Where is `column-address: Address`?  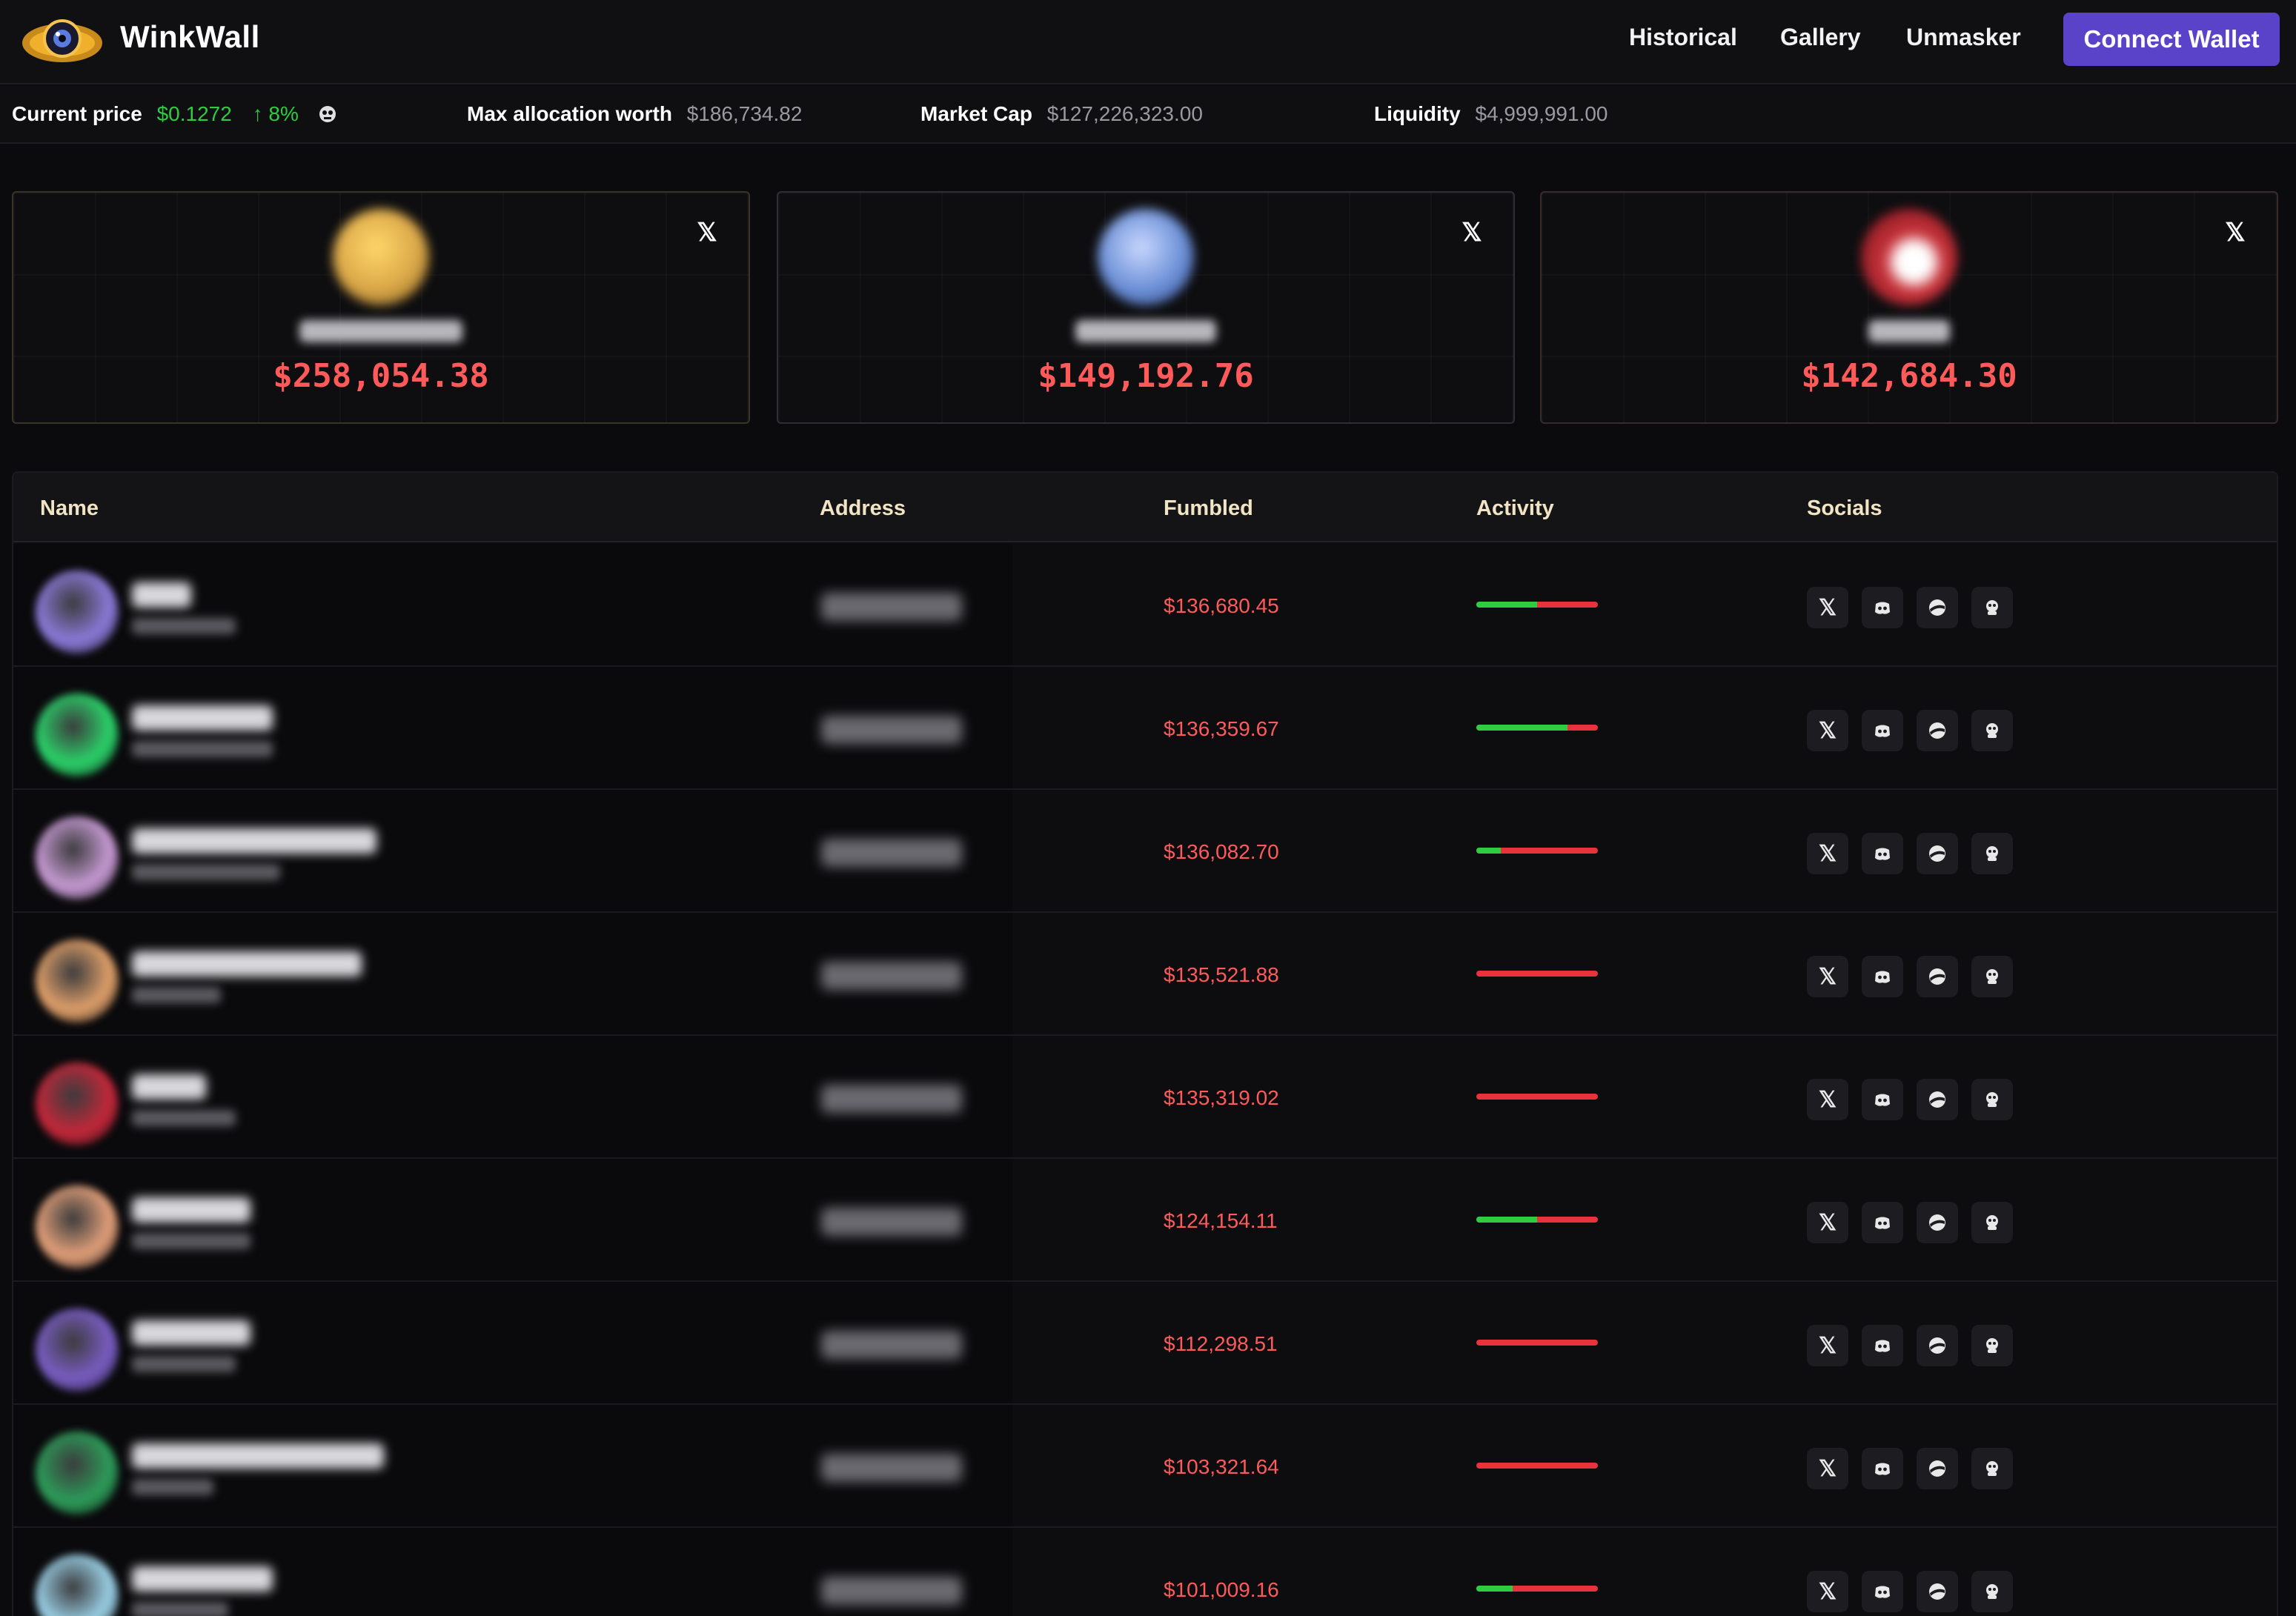
column-address: Address is located at coordinates (863, 509).